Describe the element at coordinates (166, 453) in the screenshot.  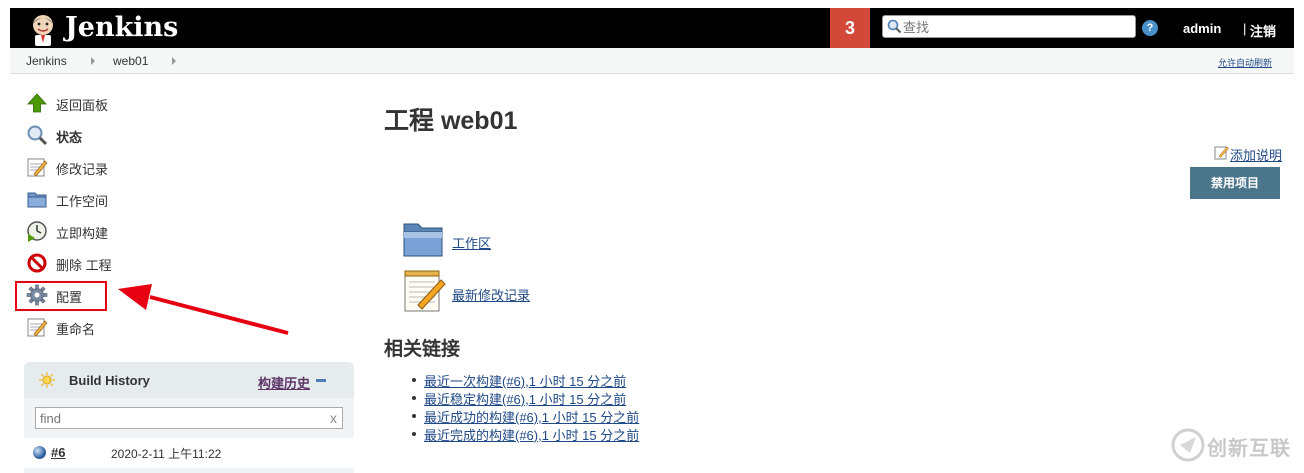
I see `build-date: 2020-2-11 上午11:22` at that location.